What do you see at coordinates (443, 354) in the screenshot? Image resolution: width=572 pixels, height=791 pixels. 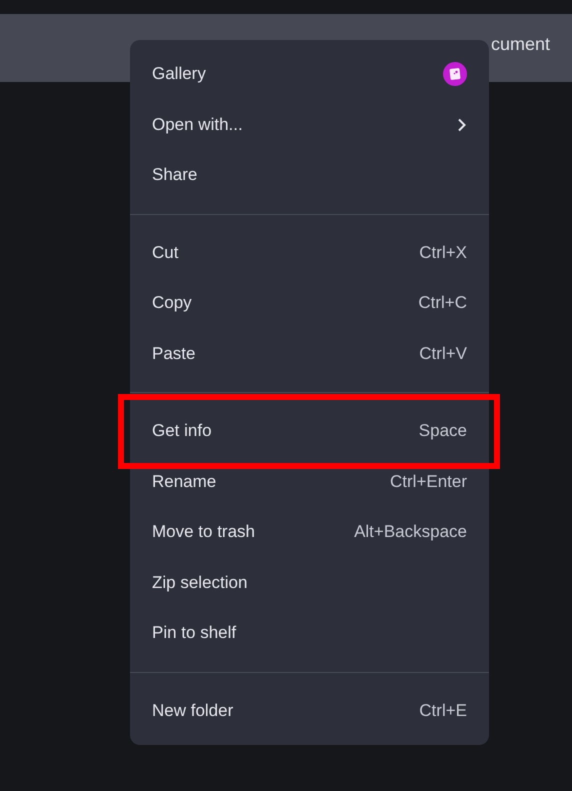 I see `shortcut-text: Ctrl+V` at bounding box center [443, 354].